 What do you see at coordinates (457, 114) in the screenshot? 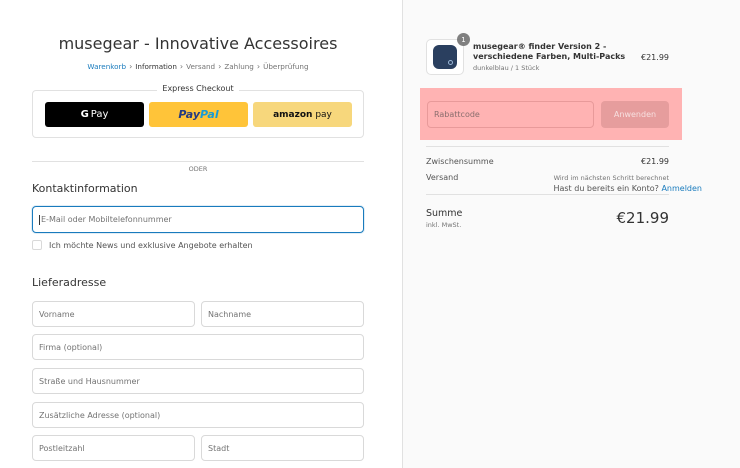
I see `discount-placeholder: Rabattcode` at bounding box center [457, 114].